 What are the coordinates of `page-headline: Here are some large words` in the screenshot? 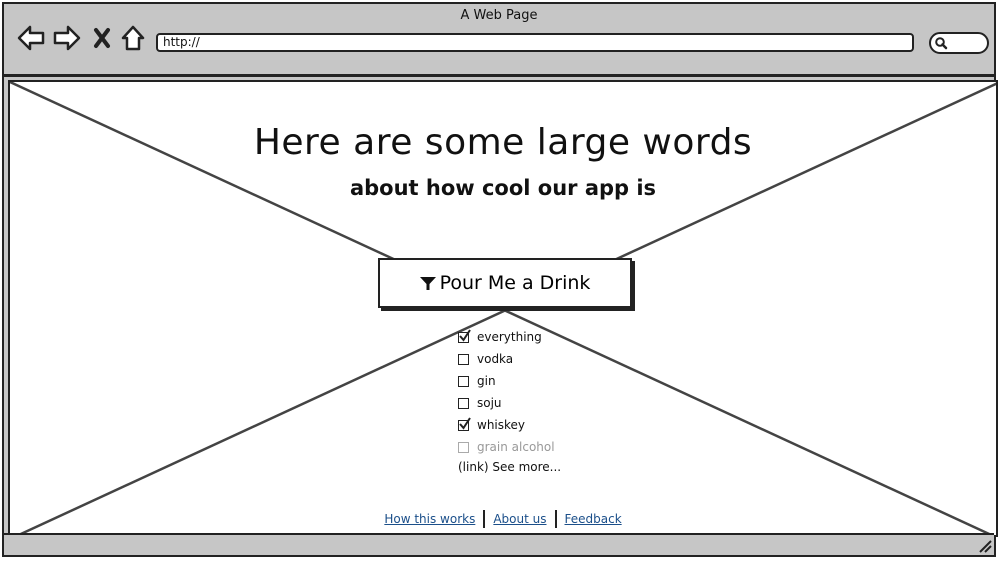 It's located at (503, 142).